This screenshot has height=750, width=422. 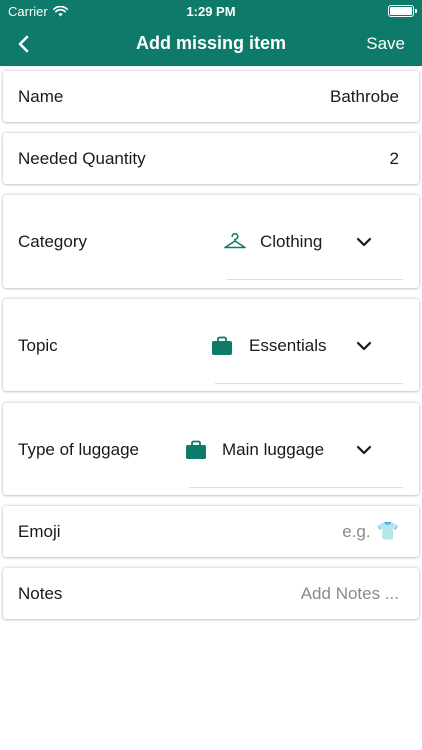 What do you see at coordinates (291, 241) in the screenshot?
I see `category-value: Clothing` at bounding box center [291, 241].